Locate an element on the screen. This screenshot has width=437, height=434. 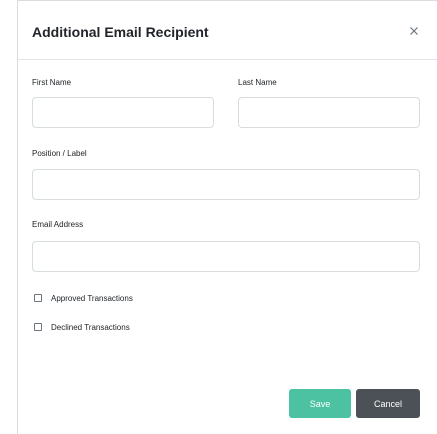
first-name-field is located at coordinates (123, 112).